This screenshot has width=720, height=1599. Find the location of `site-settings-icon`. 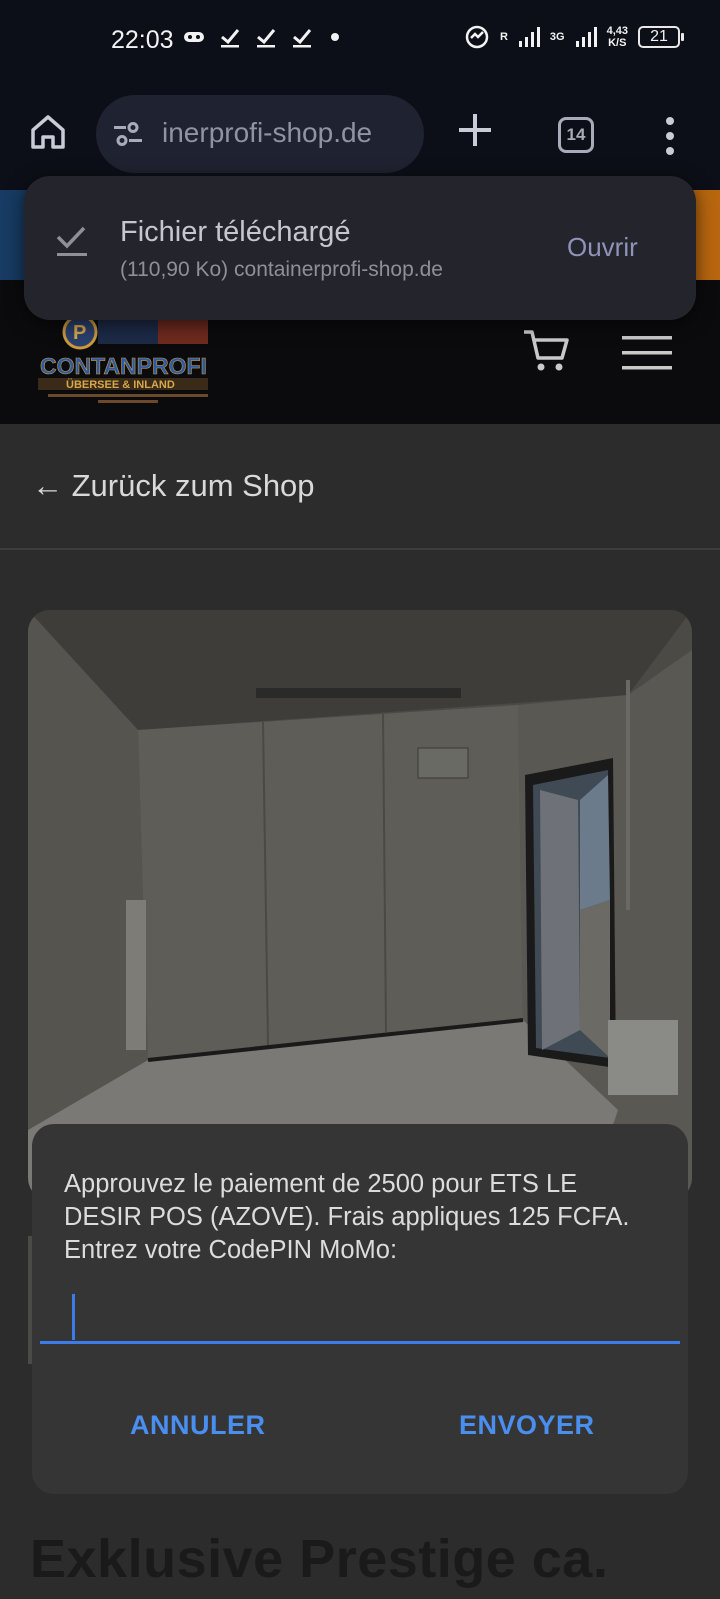

site-settings-icon is located at coordinates (128, 134).